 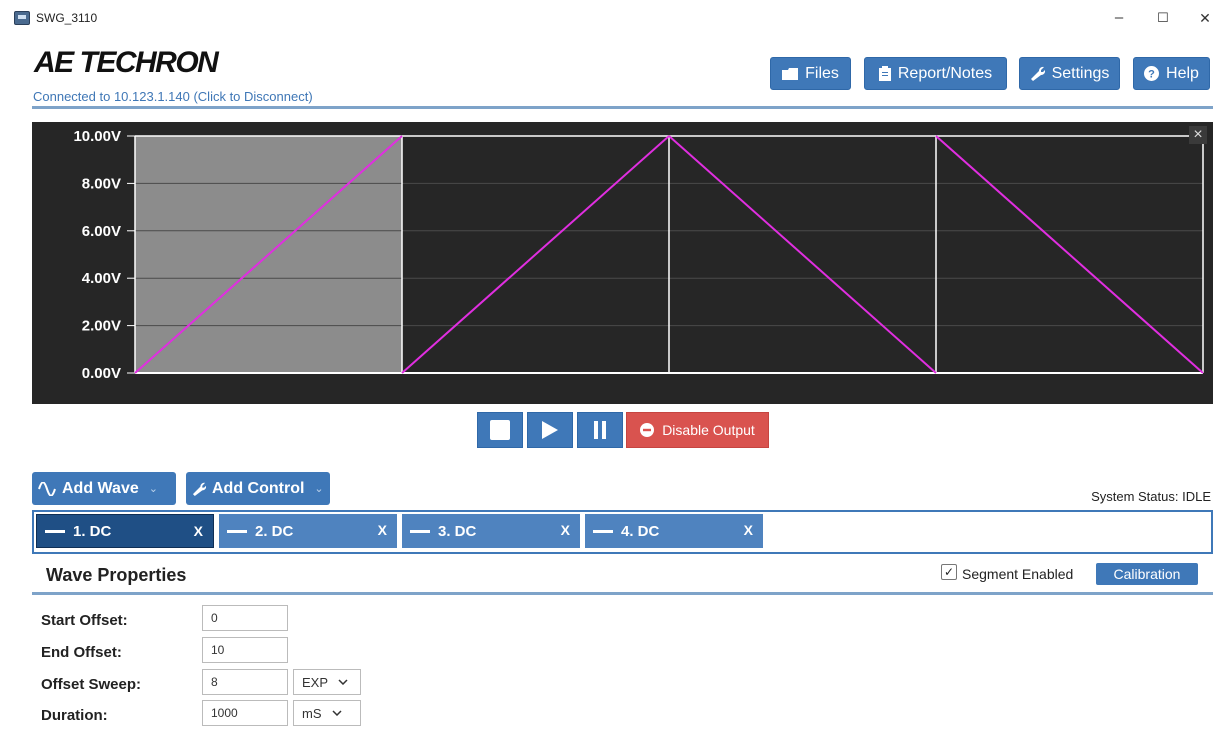 I want to click on pause-button, so click(x=600, y=430).